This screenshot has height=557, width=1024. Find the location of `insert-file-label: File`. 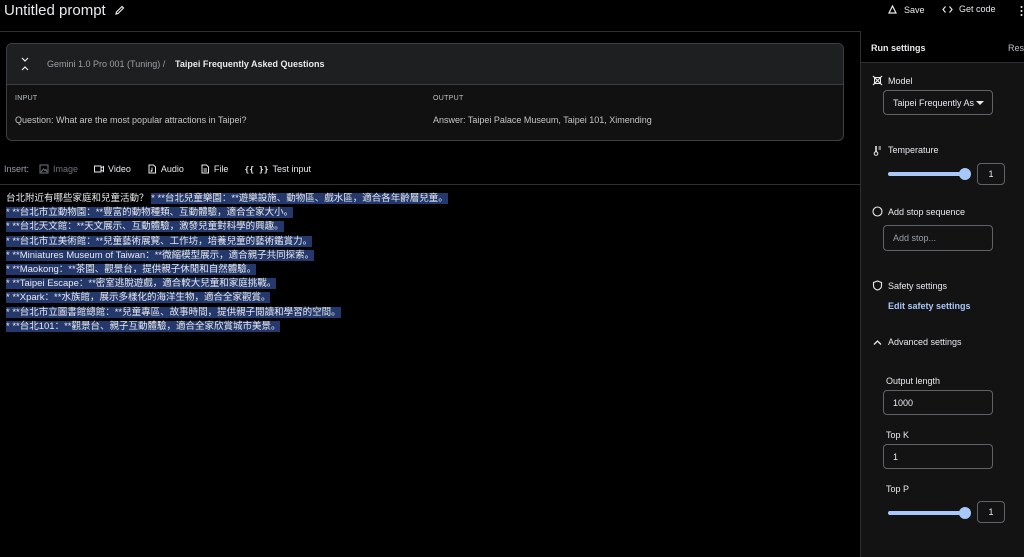

insert-file-label: File is located at coordinates (221, 169).